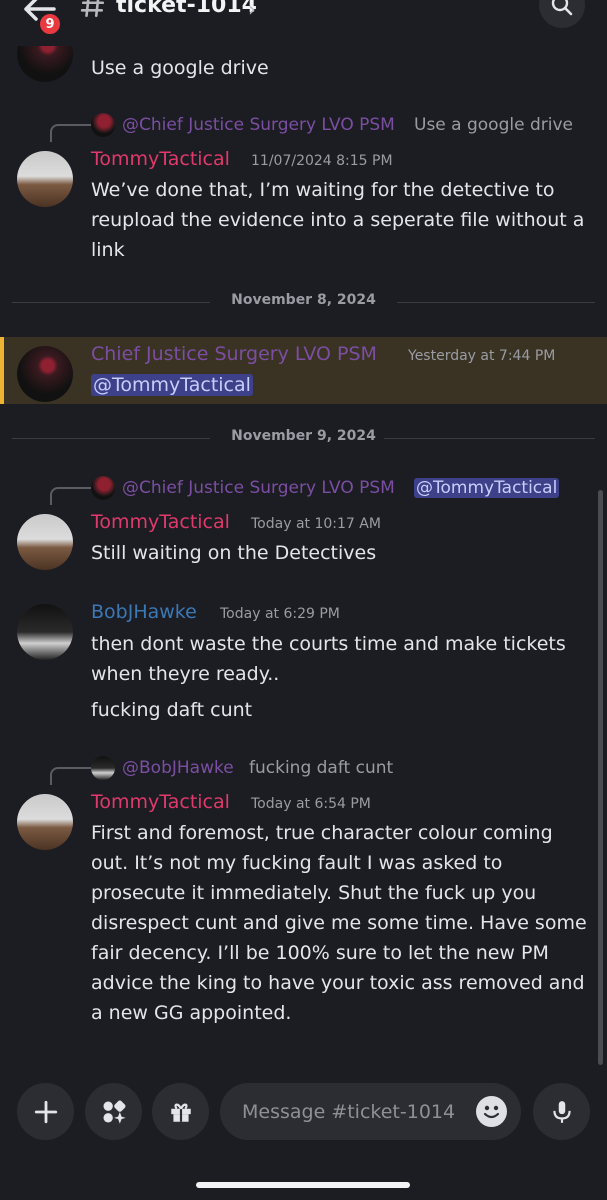  I want to click on reply-preview: @TommyTactical, so click(487, 488).